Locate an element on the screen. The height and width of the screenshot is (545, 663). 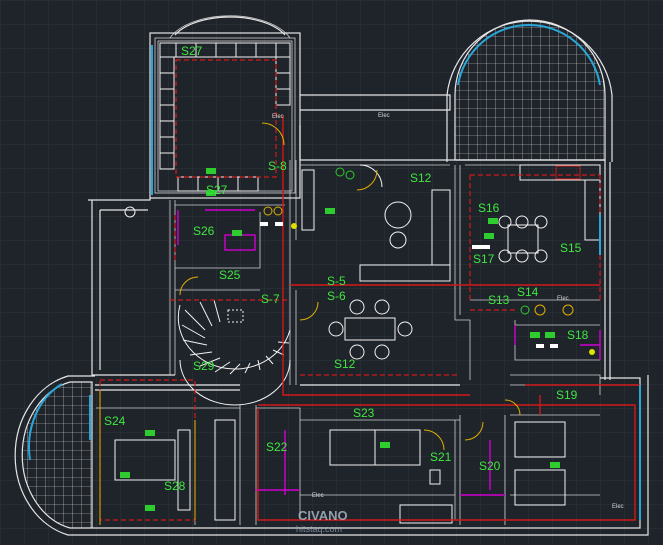
room-label-s24: S24 is located at coordinates (115, 421).